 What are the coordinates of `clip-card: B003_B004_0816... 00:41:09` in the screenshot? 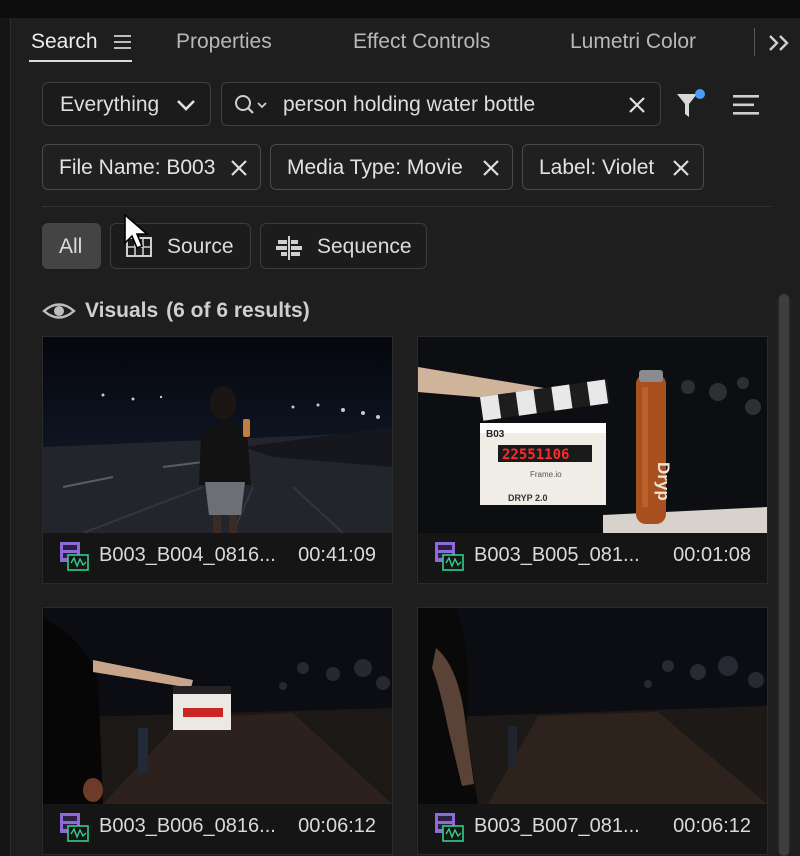 It's located at (217, 460).